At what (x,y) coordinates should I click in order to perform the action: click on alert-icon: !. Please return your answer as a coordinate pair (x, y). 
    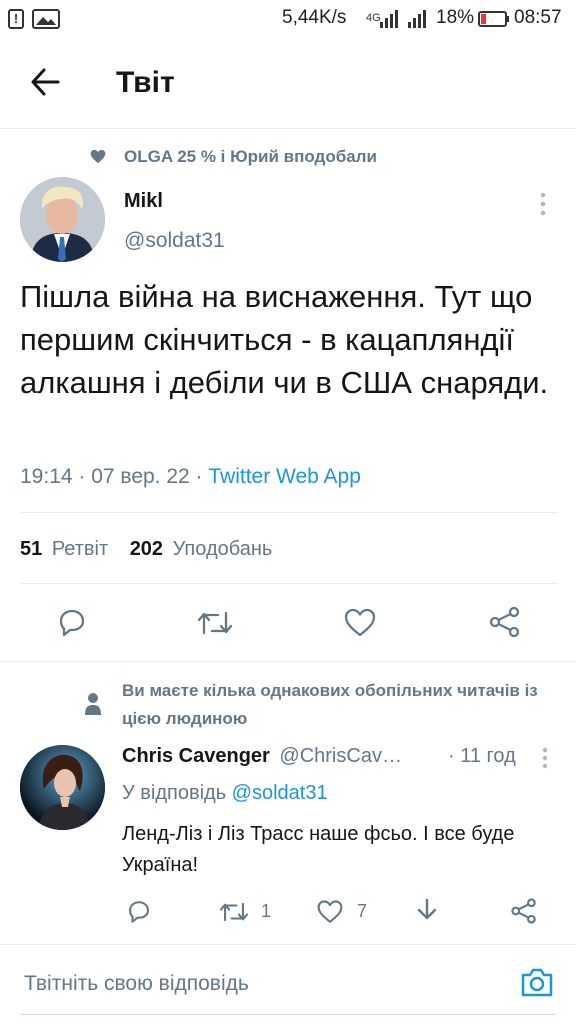
    Looking at the image, I should click on (16, 19).